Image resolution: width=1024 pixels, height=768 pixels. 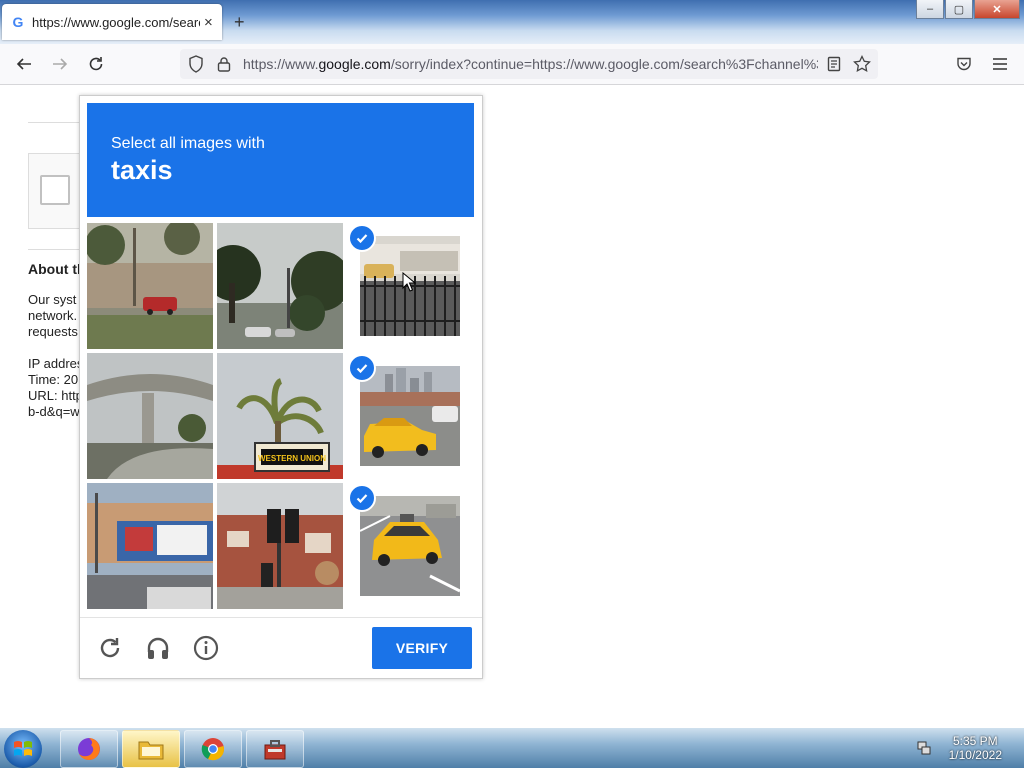 What do you see at coordinates (196, 64) in the screenshot?
I see `shield-icon` at bounding box center [196, 64].